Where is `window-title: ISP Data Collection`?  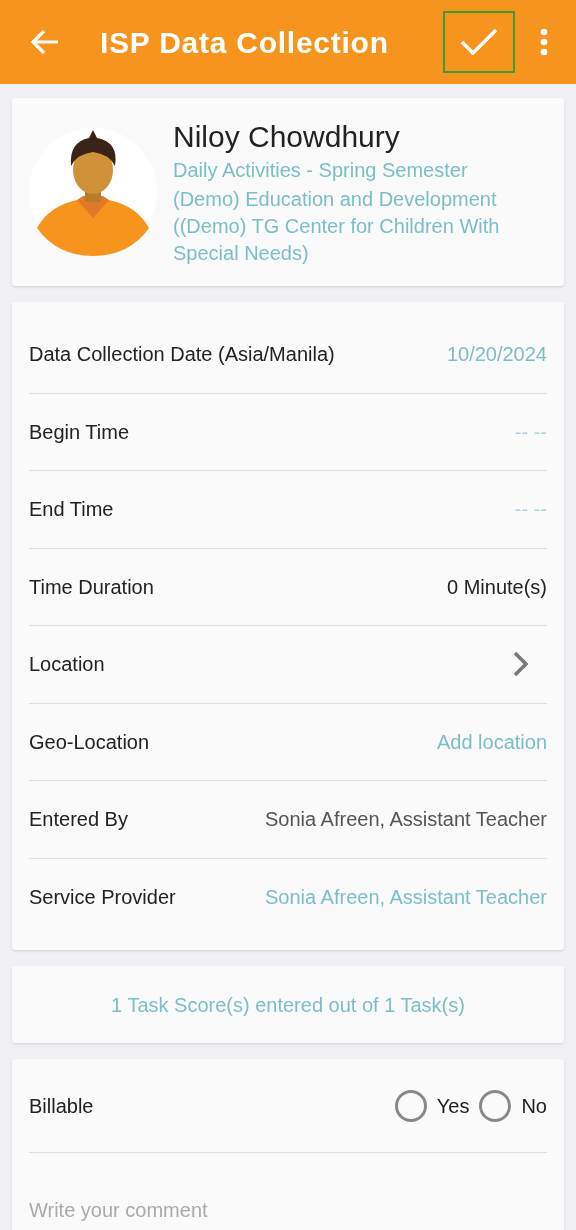 window-title: ISP Data Collection is located at coordinates (244, 42).